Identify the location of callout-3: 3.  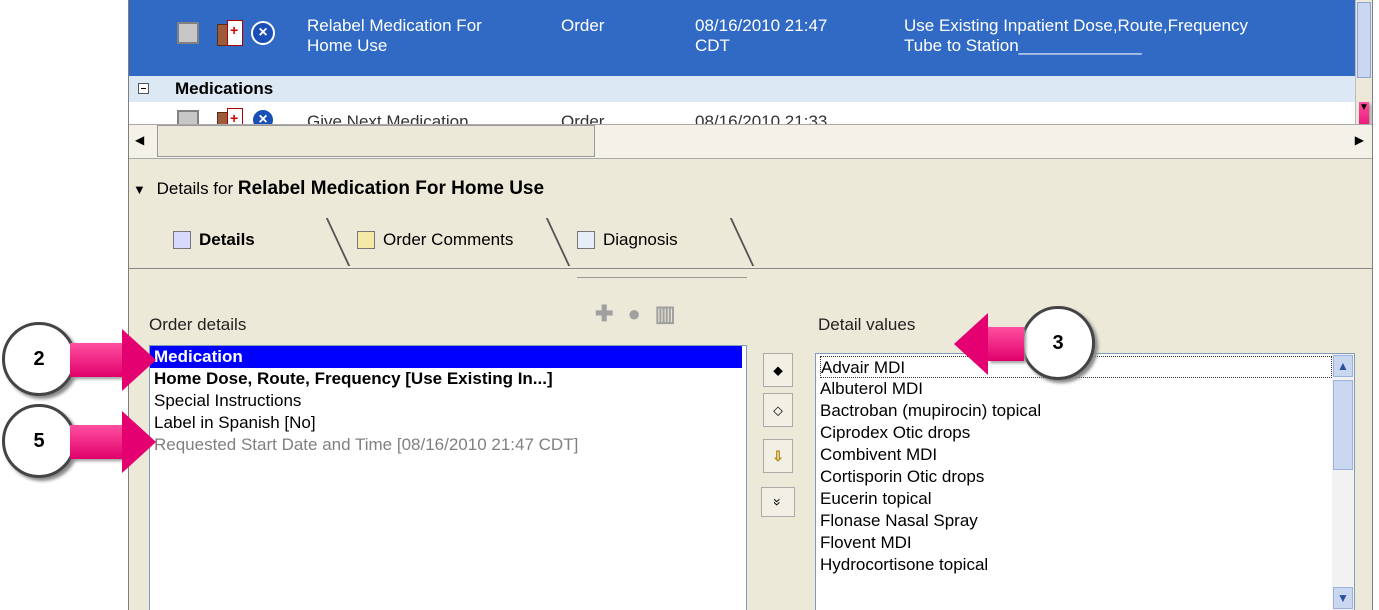
(1058, 343).